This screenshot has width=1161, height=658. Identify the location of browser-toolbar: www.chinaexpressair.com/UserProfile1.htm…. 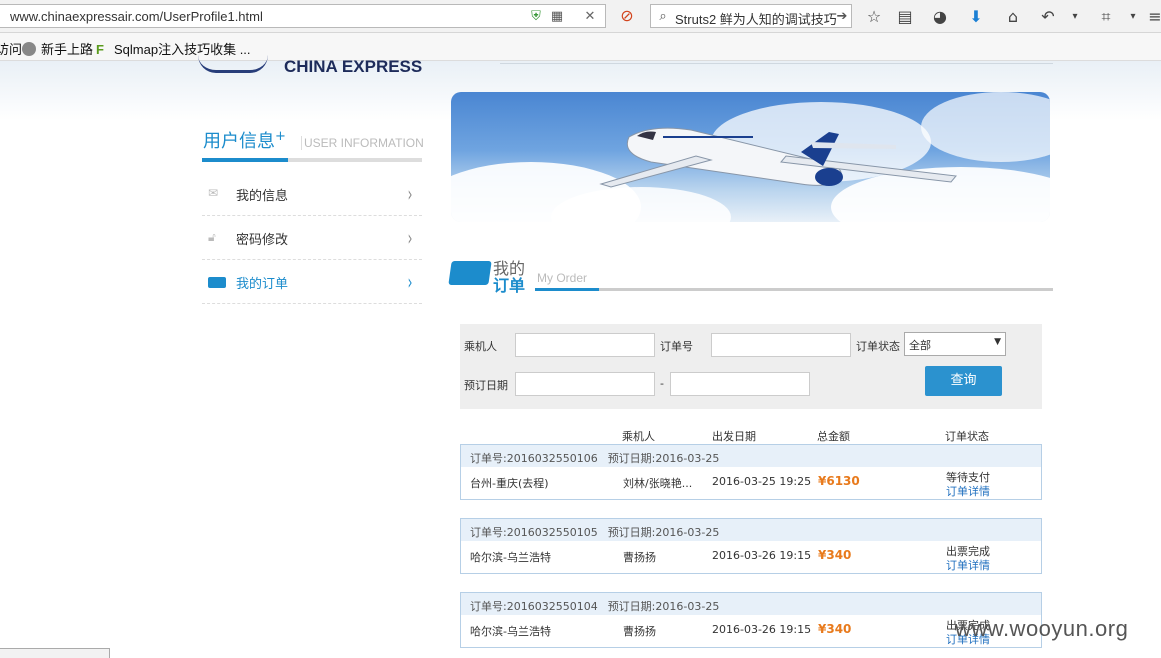
(580, 16).